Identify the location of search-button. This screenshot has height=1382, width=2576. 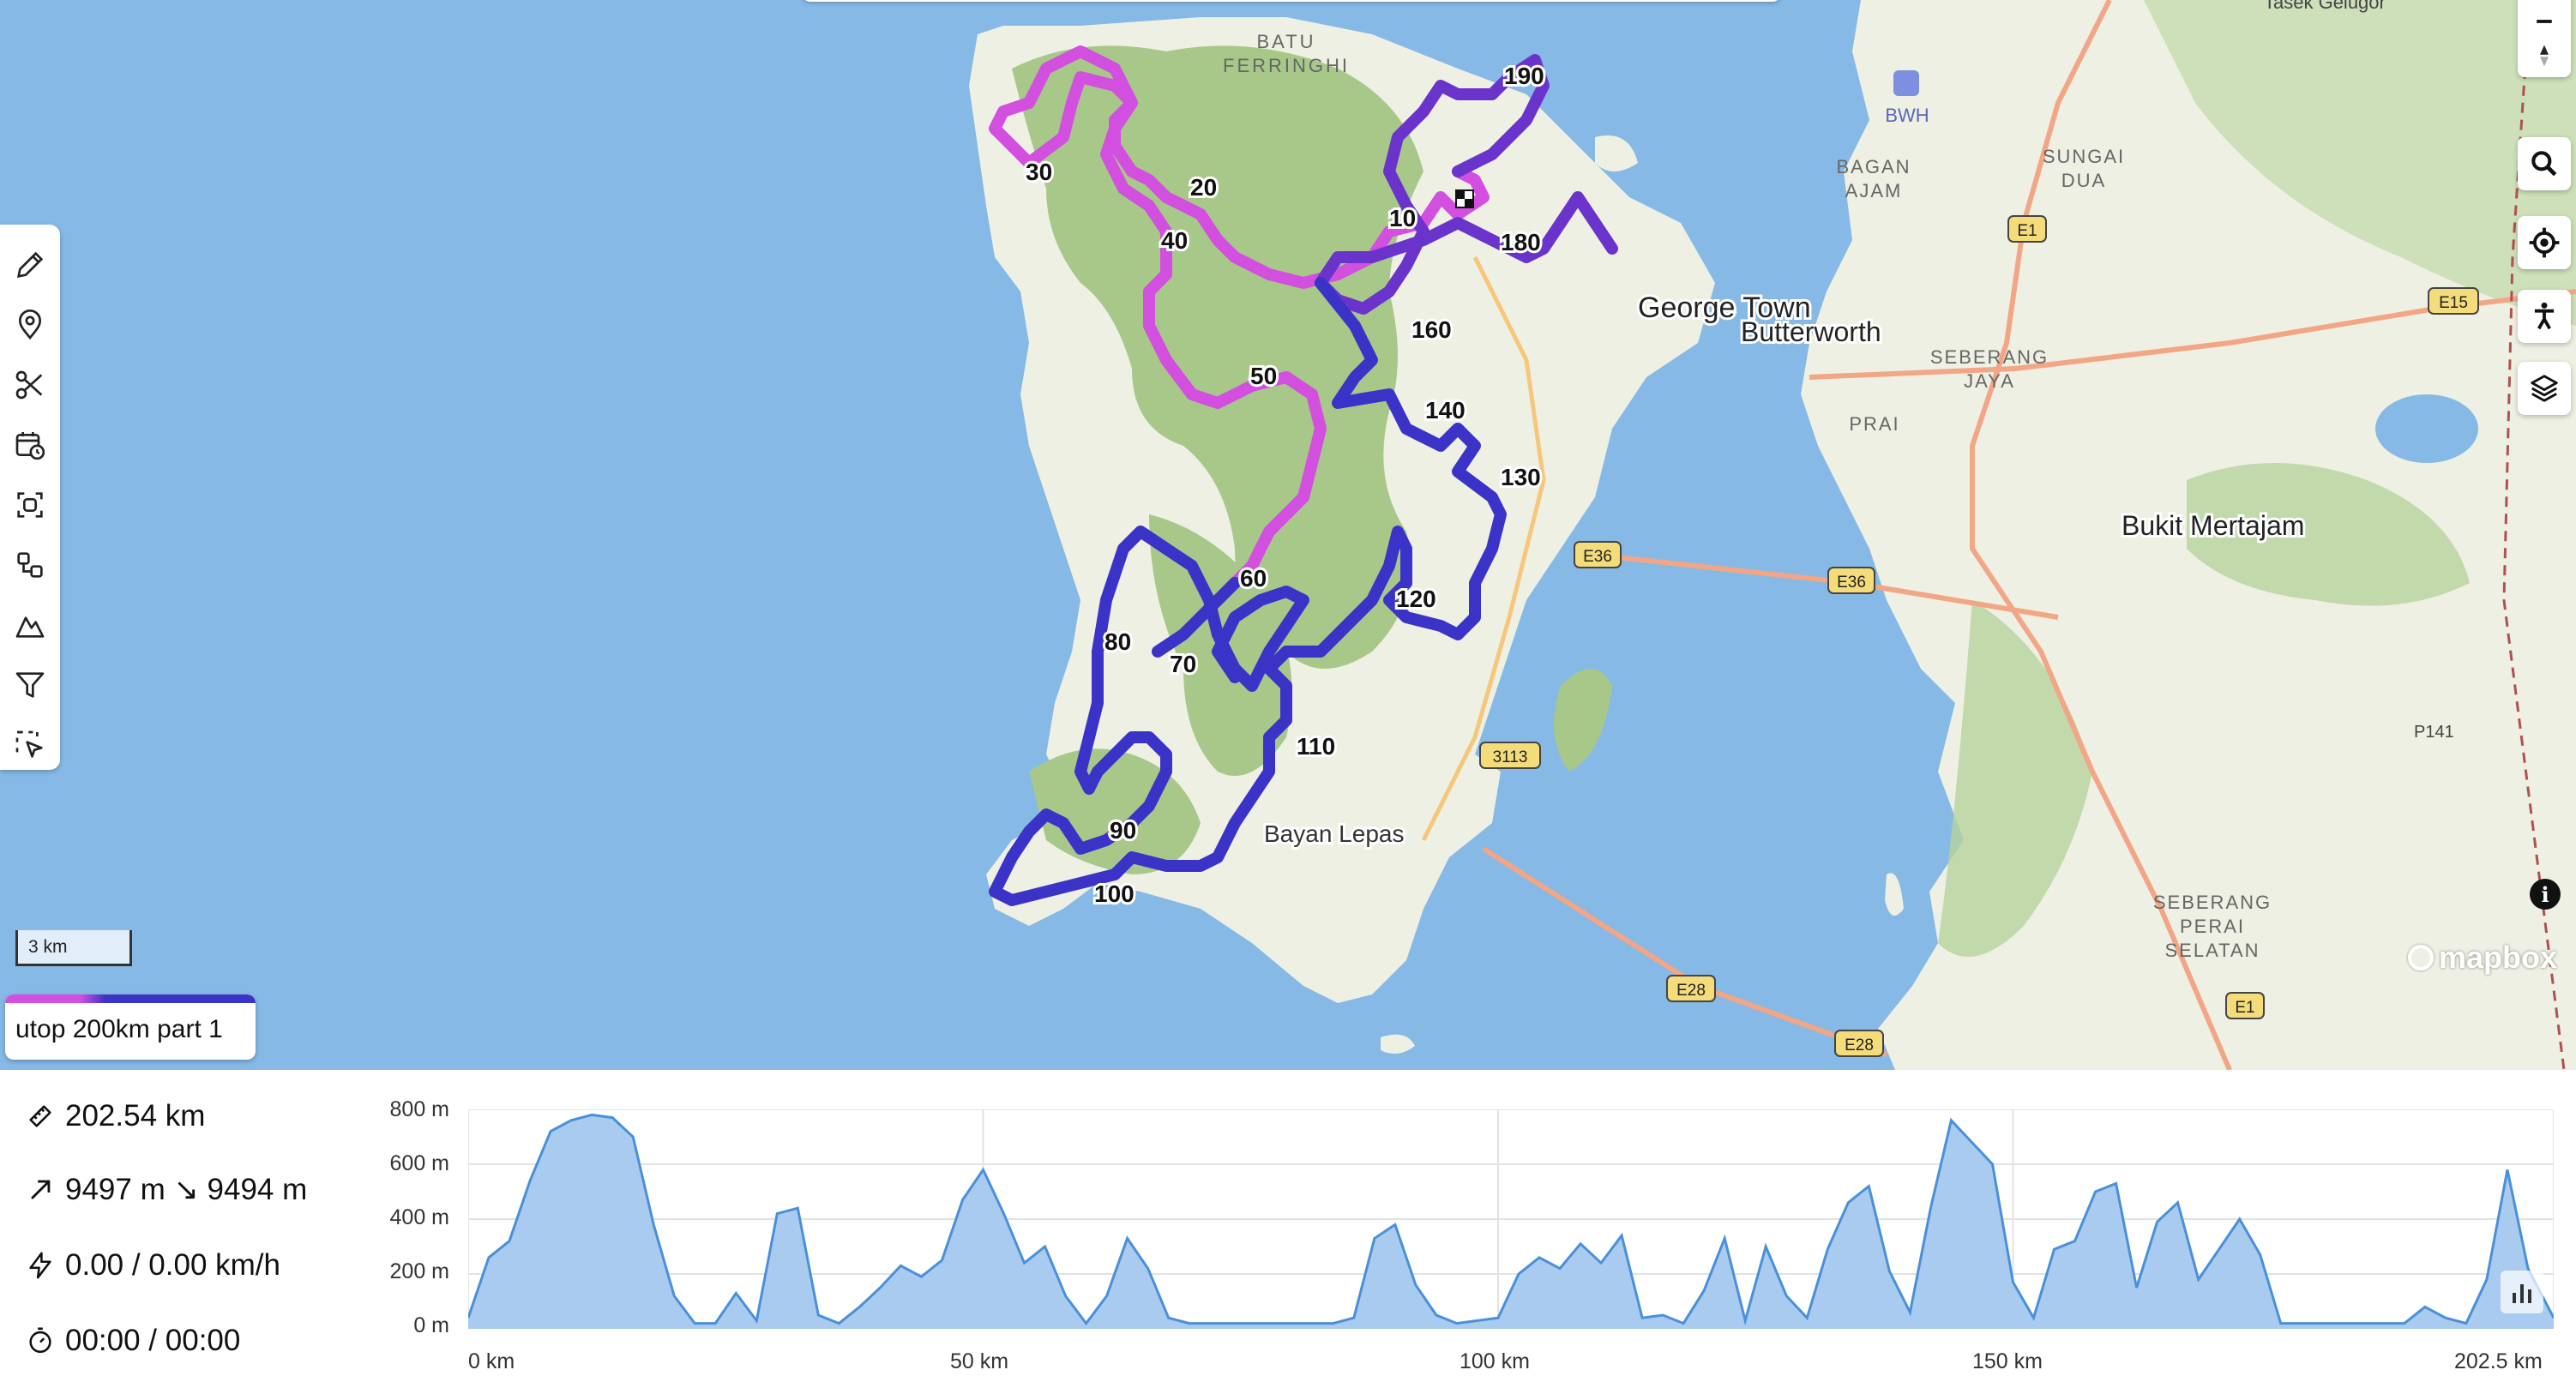
(2544, 163).